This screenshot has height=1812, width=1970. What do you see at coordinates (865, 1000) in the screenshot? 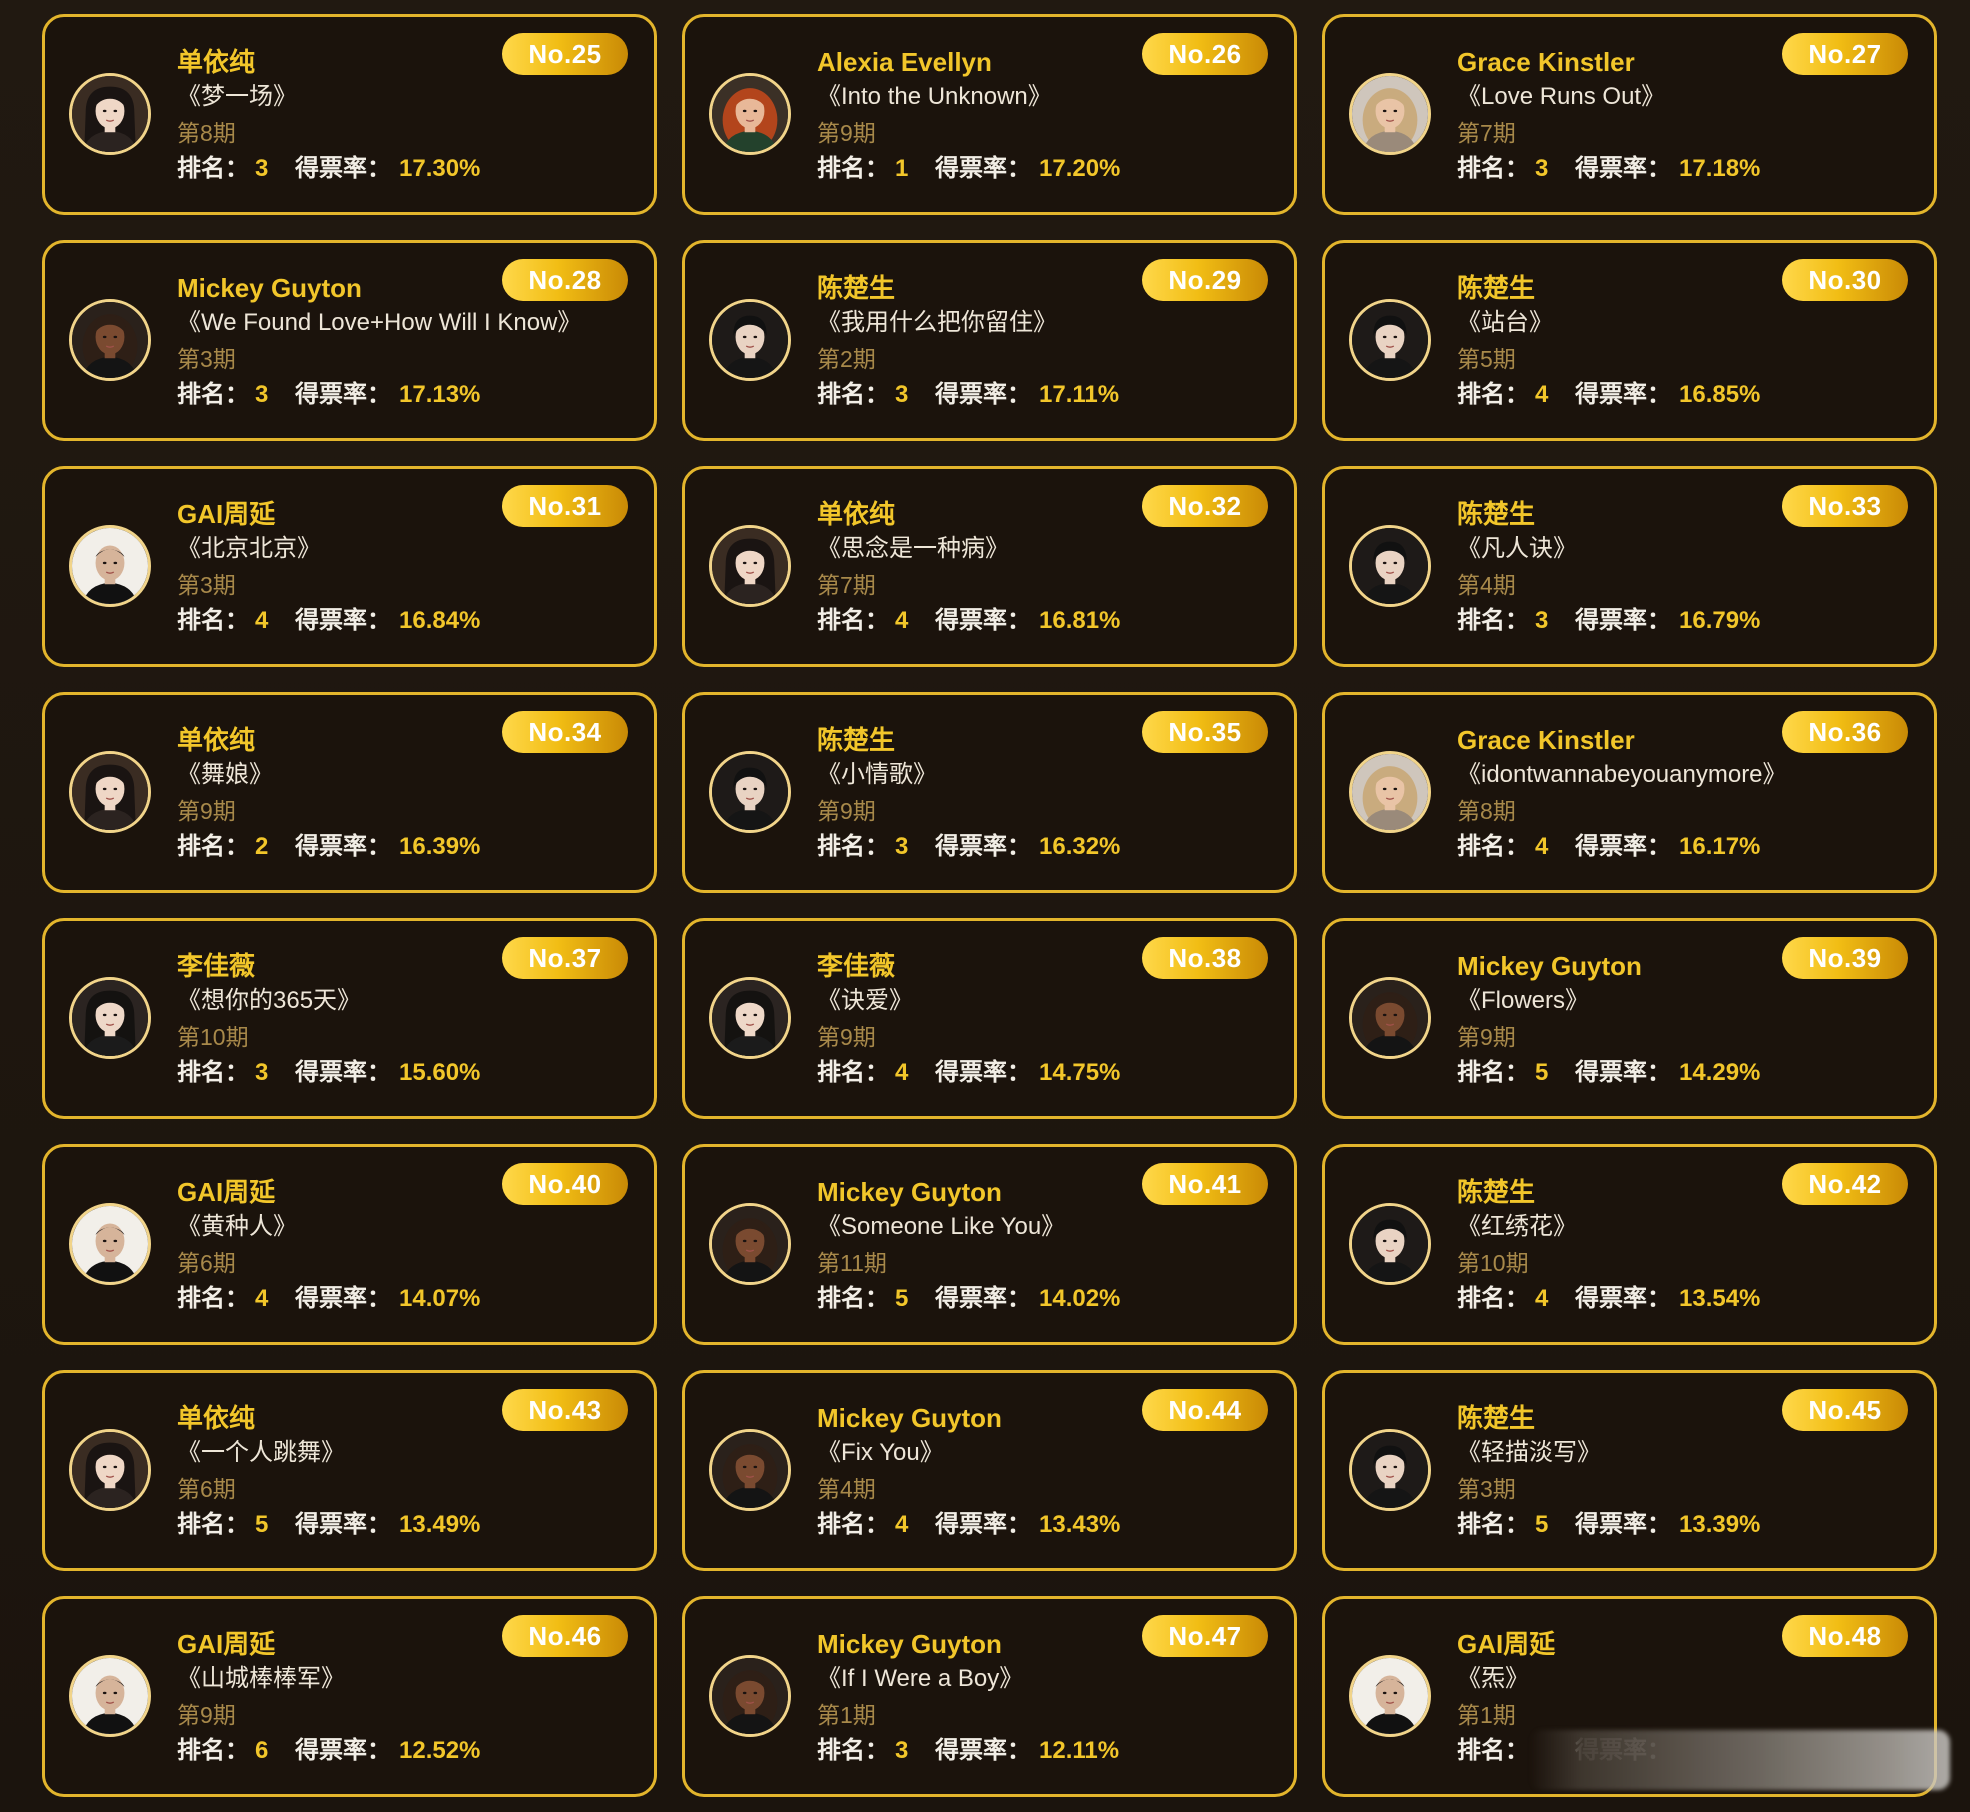
I see `song-title: 《诀爱》` at bounding box center [865, 1000].